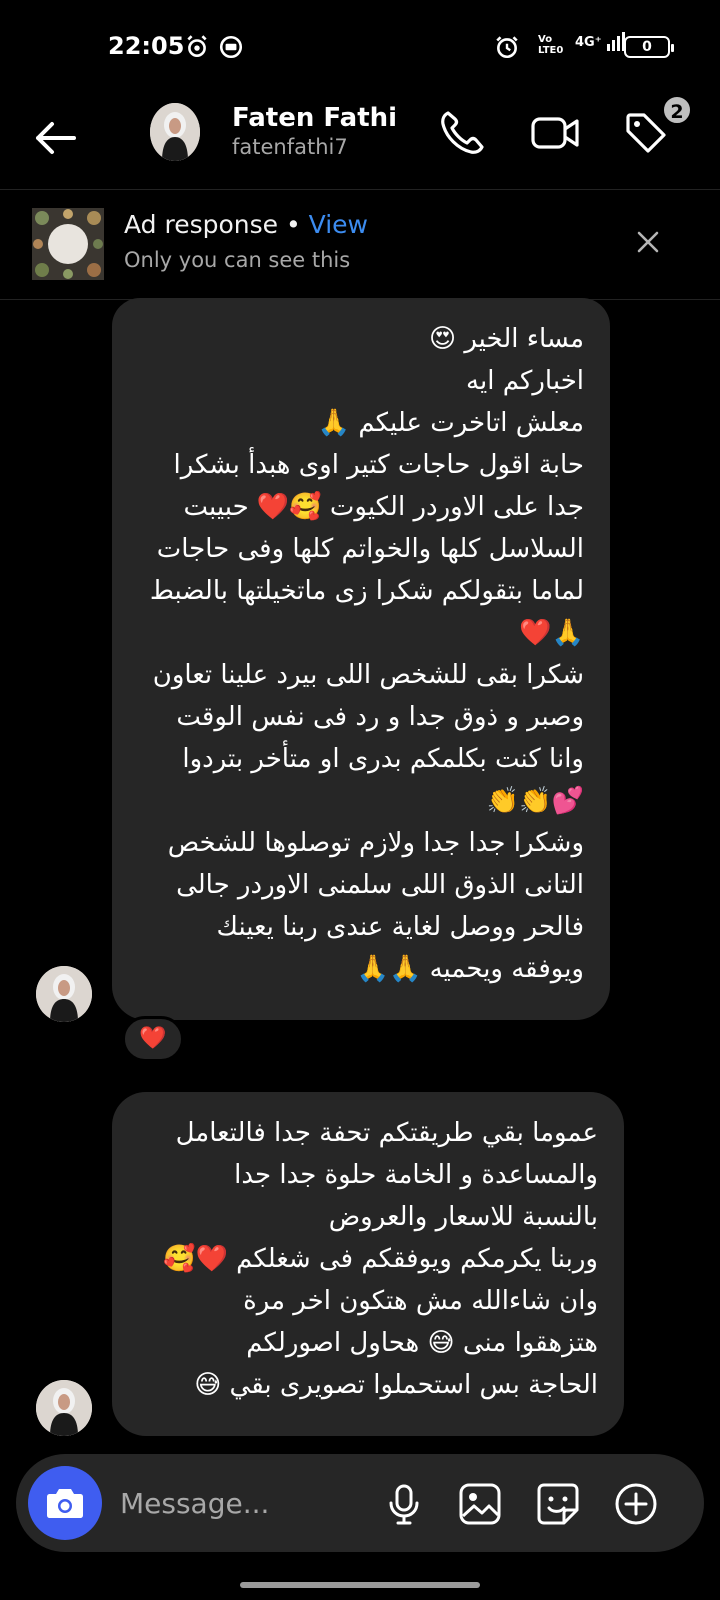 This screenshot has height=1600, width=720. I want to click on avatar, so click(175, 132).